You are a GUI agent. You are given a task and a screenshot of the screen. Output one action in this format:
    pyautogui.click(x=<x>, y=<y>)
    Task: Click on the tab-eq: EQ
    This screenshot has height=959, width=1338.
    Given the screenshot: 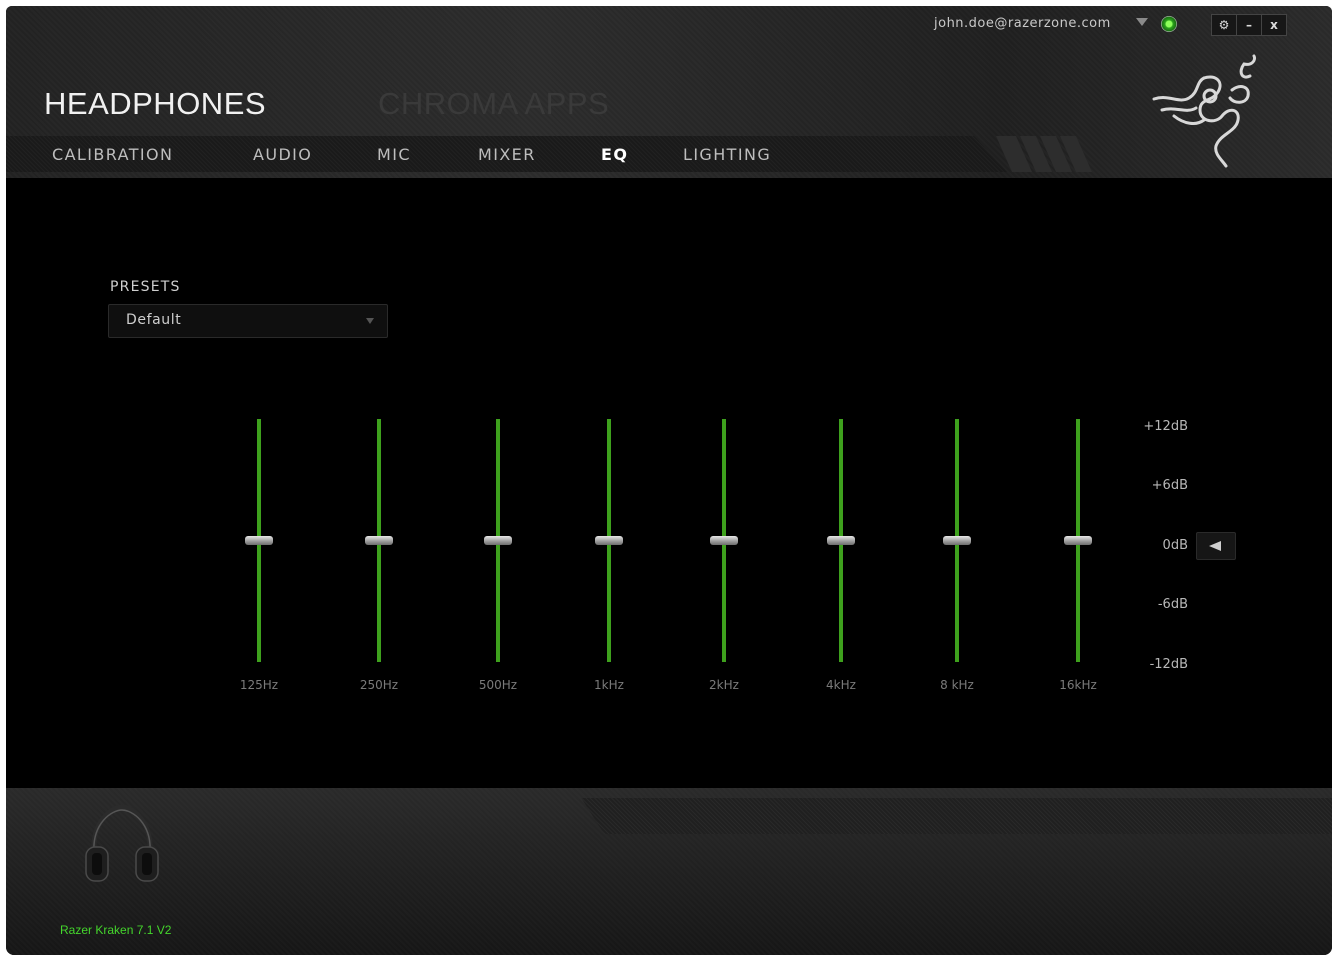 What is the action you would take?
    pyautogui.click(x=614, y=154)
    